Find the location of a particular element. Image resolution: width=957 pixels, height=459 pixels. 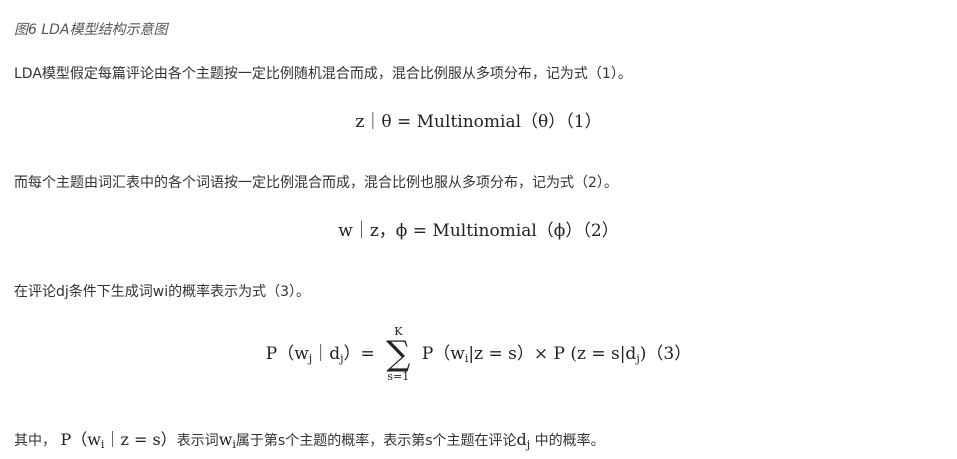

formula-3-rhs: P（wi|z = s）× P (z = s|dj)（3） is located at coordinates (556, 354).